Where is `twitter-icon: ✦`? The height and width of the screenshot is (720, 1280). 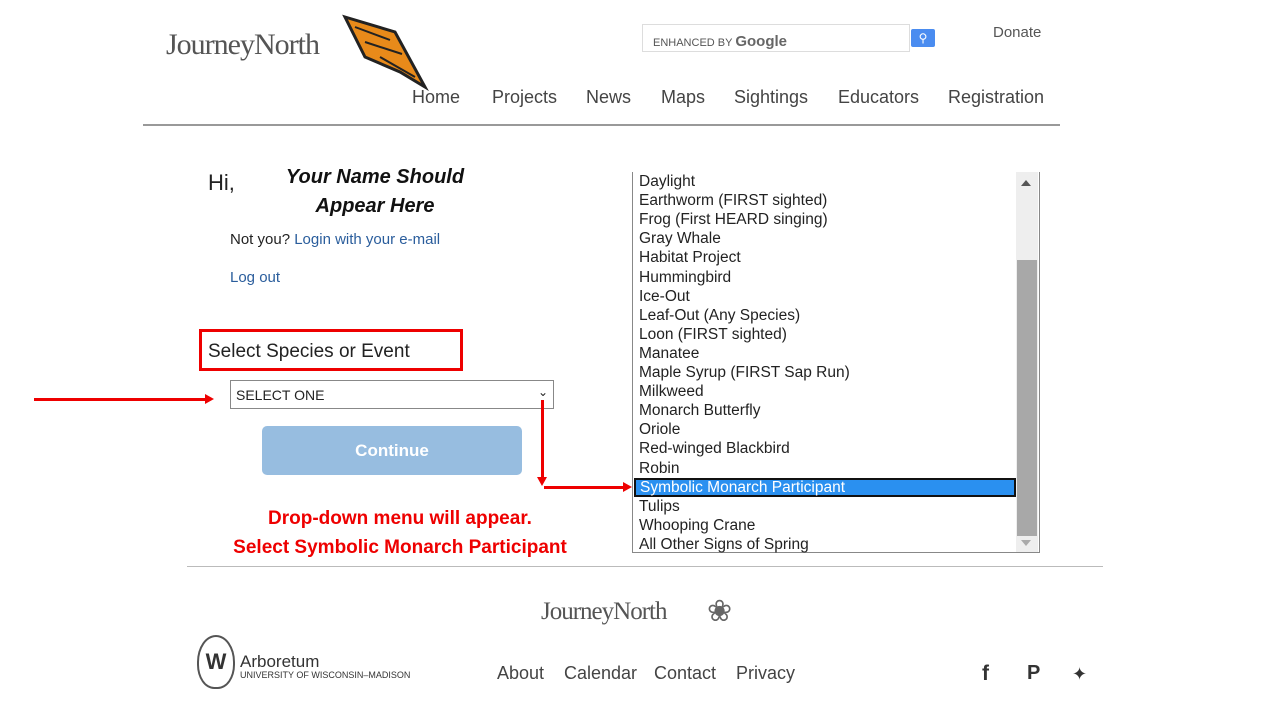
twitter-icon: ✦ is located at coordinates (1079, 674).